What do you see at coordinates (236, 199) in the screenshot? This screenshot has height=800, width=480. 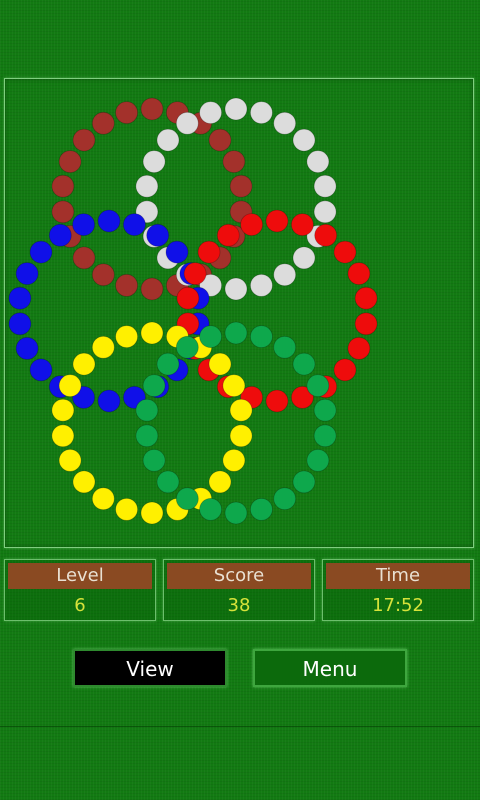 I see `ring-white` at bounding box center [236, 199].